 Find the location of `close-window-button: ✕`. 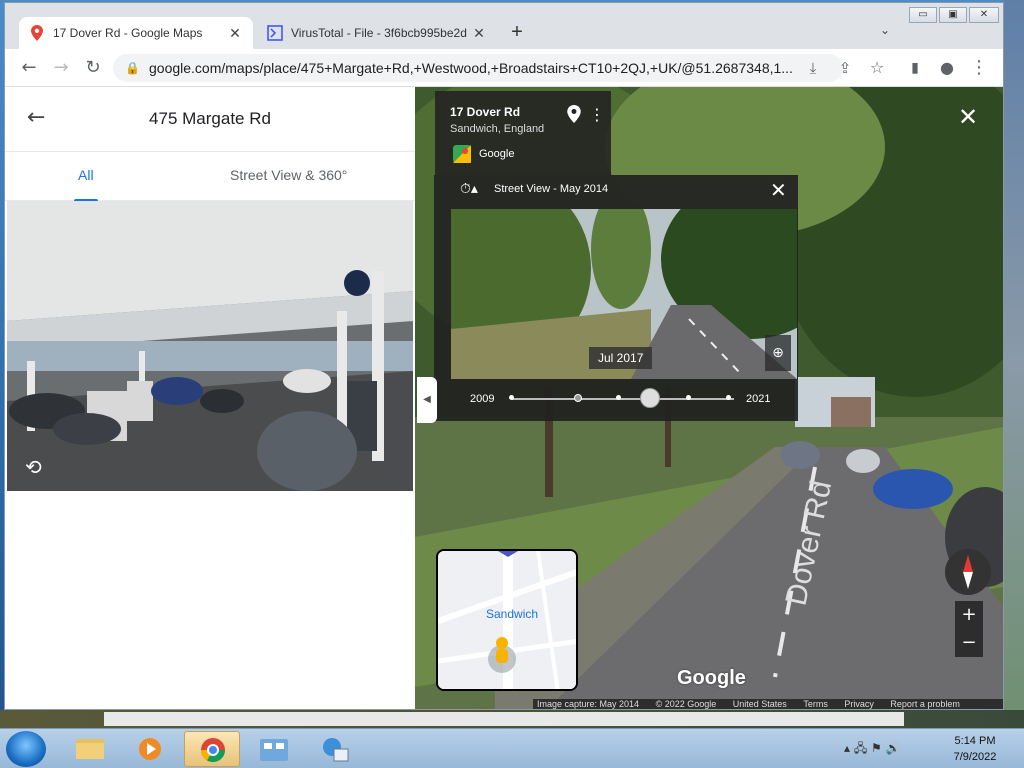

close-window-button: ✕ is located at coordinates (984, 15).